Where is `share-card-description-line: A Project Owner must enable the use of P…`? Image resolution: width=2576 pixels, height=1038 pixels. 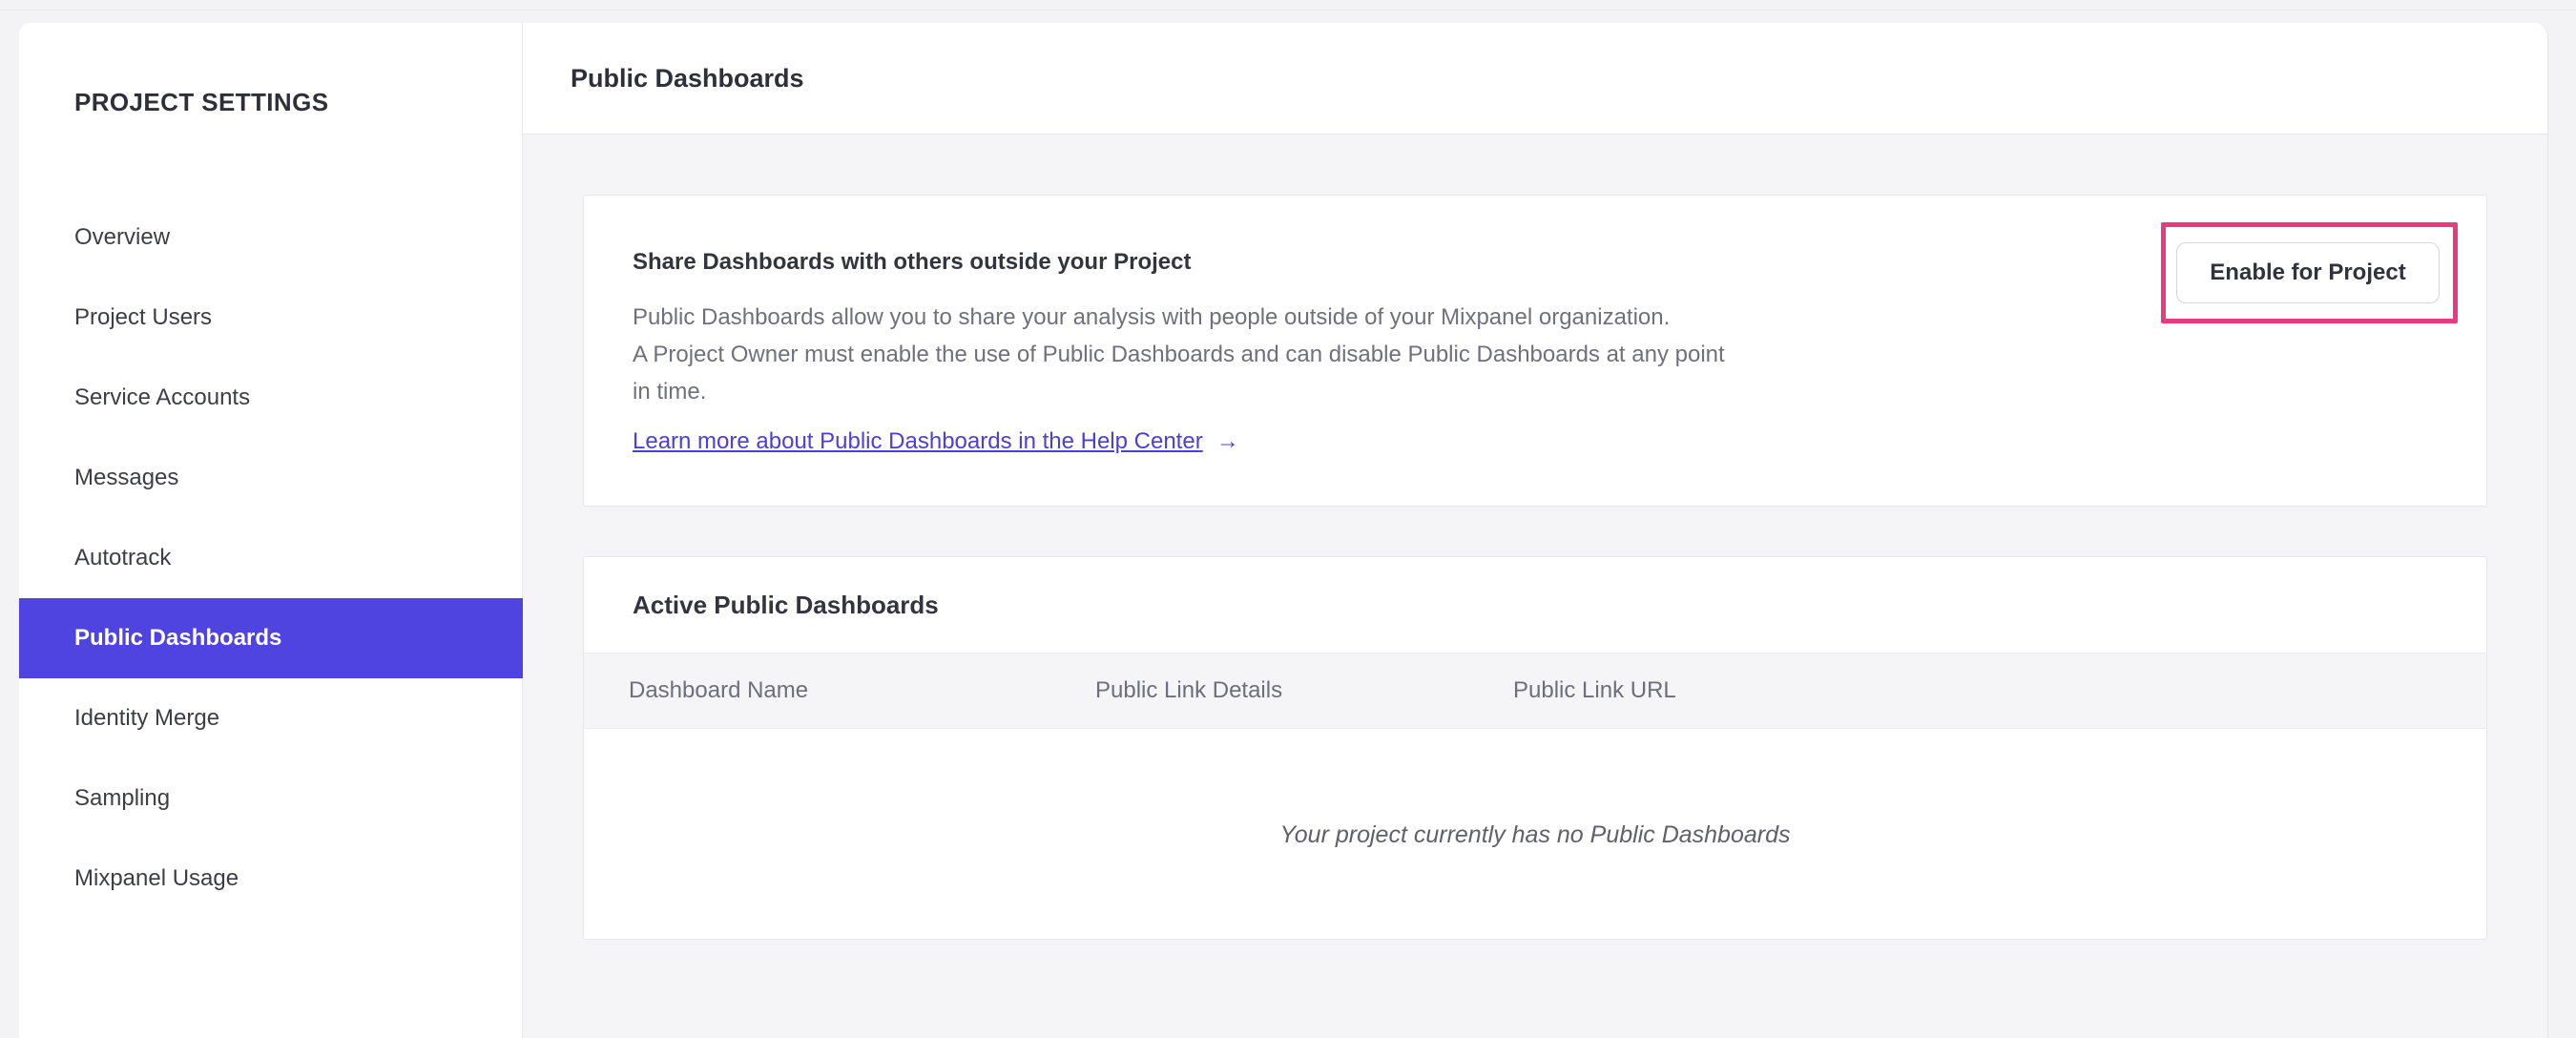
share-card-description-line: A Project Owner must enable the use of P… is located at coordinates (1179, 354).